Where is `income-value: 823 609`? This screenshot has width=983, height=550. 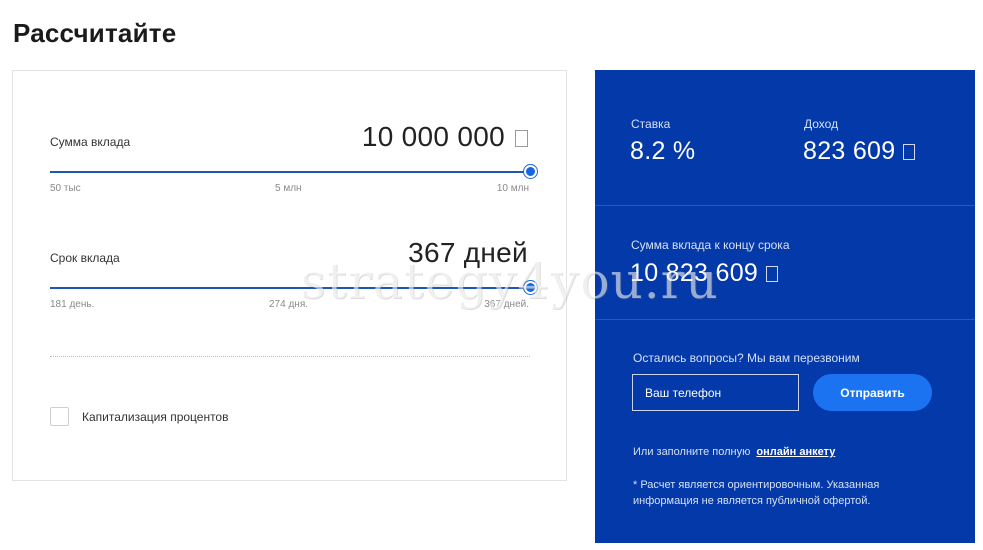
income-value: 823 609 is located at coordinates (859, 151).